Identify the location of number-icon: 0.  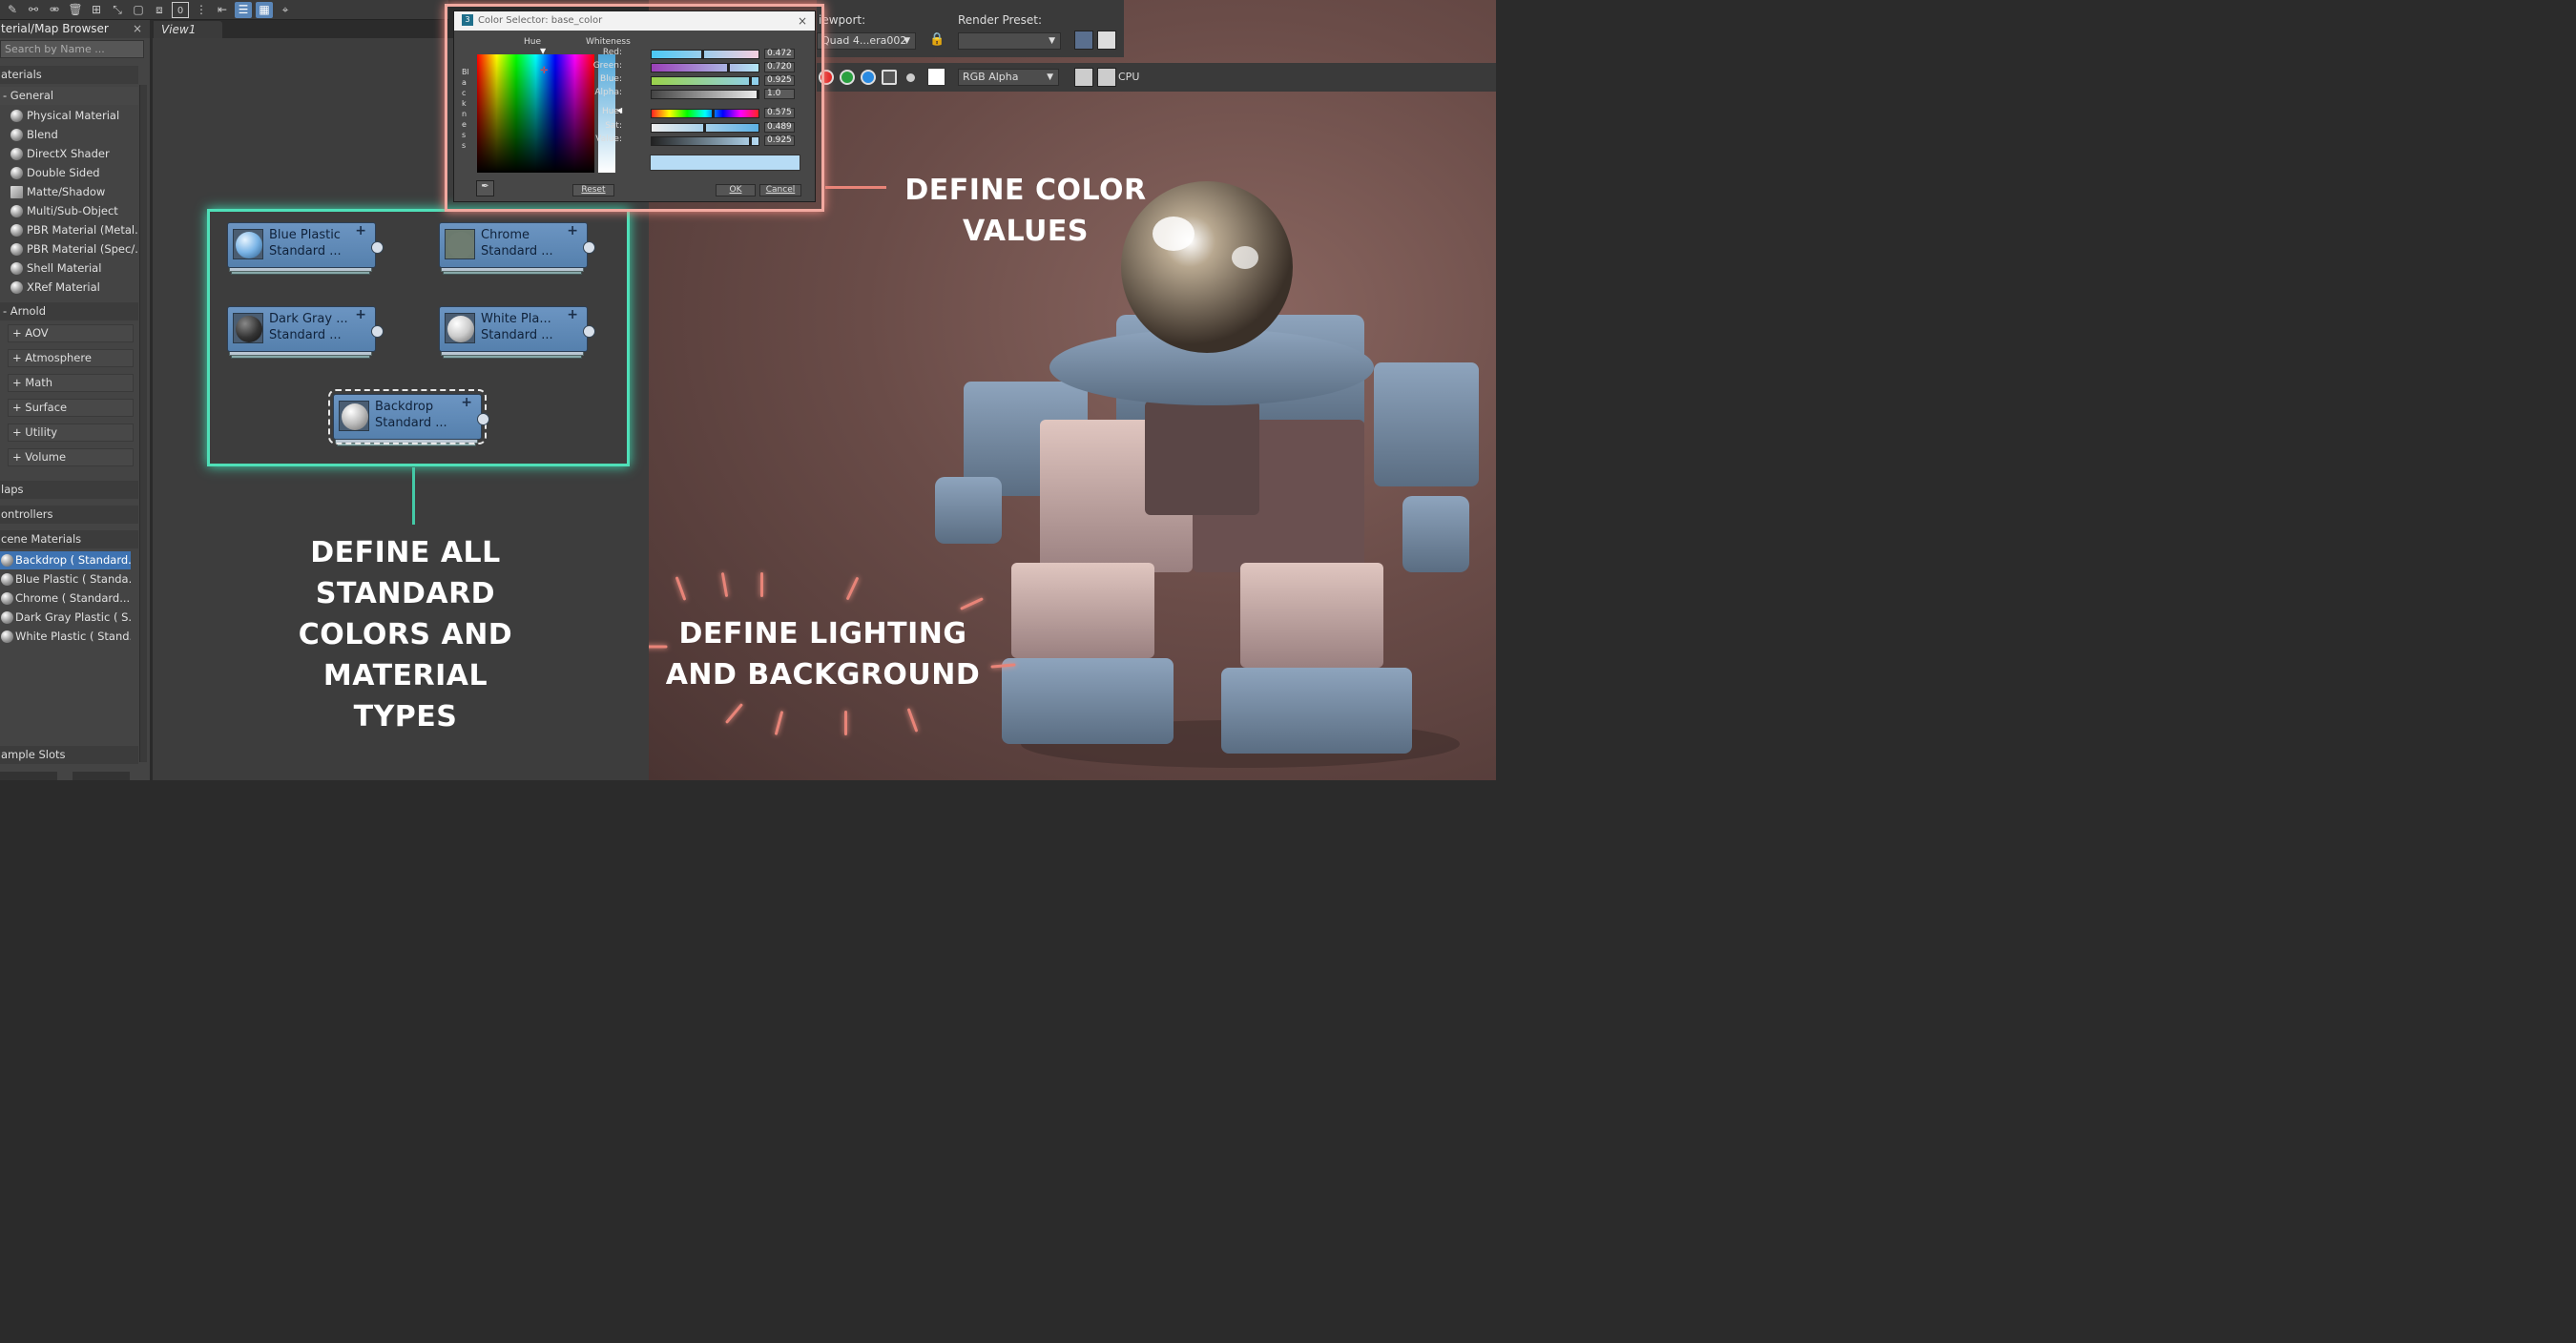
(180, 9).